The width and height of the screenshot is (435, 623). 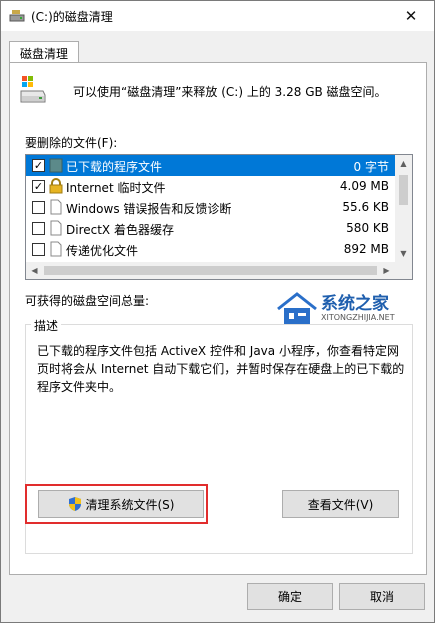 I want to click on disk-cleanup-icon, so click(x=17, y=16).